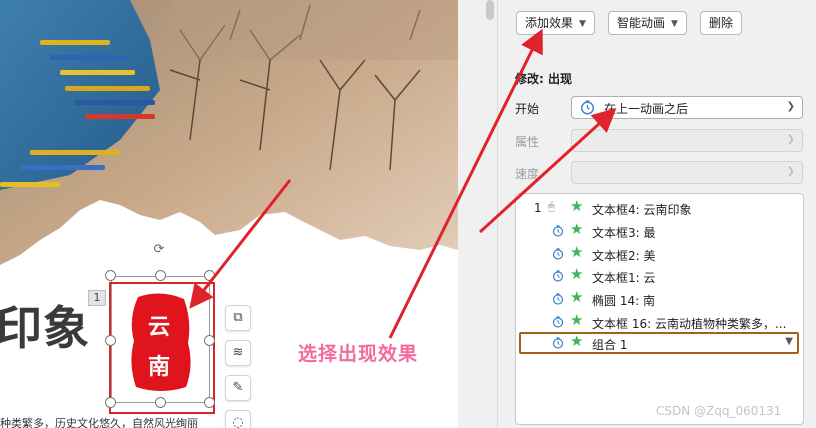 The width and height of the screenshot is (816, 428). Describe the element at coordinates (209, 340) in the screenshot. I see `resize-handle-e` at that location.